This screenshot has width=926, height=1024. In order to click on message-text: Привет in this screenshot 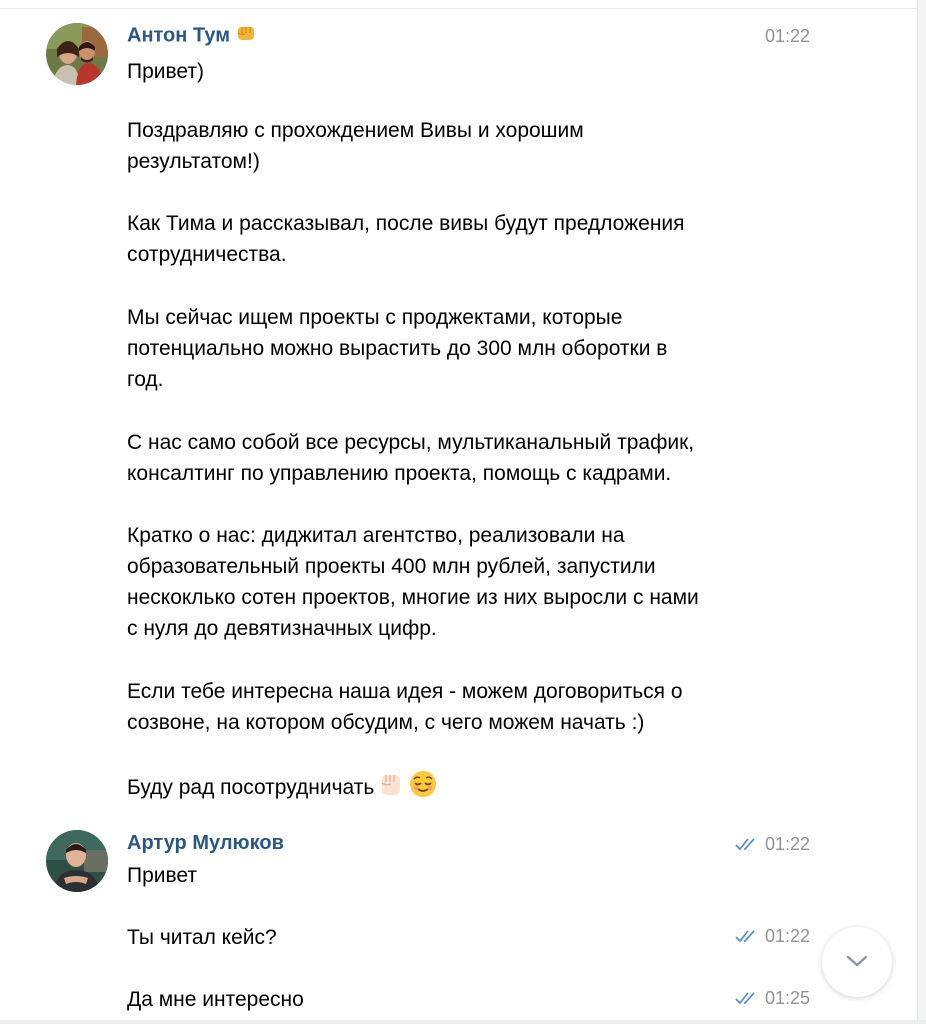, I will do `click(162, 875)`.